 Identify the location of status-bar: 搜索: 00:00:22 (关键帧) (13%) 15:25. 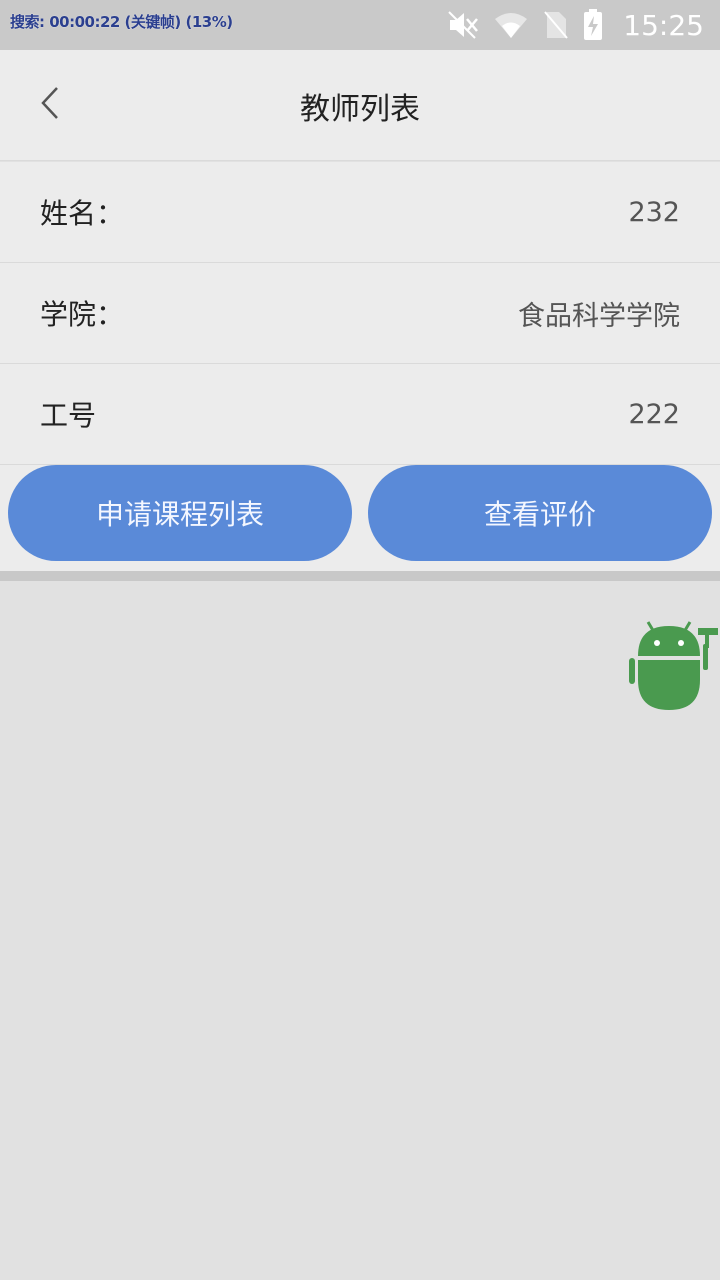
(360, 25).